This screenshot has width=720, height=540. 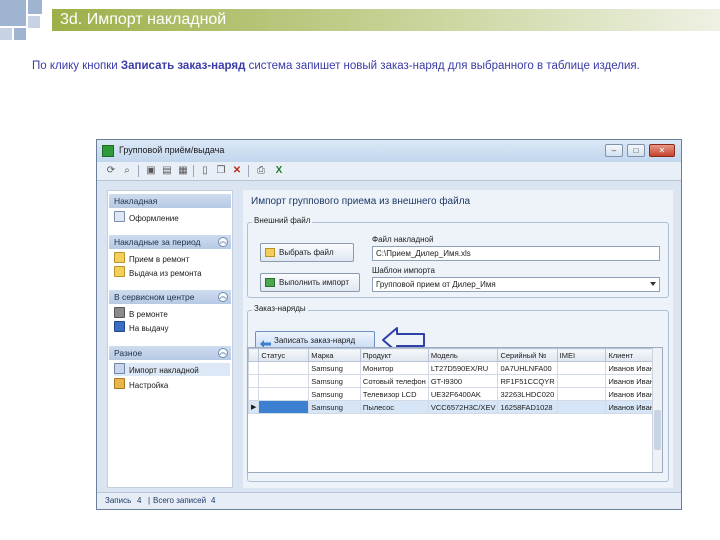 I want to click on column-header: Серийный №, so click(x=527, y=355).